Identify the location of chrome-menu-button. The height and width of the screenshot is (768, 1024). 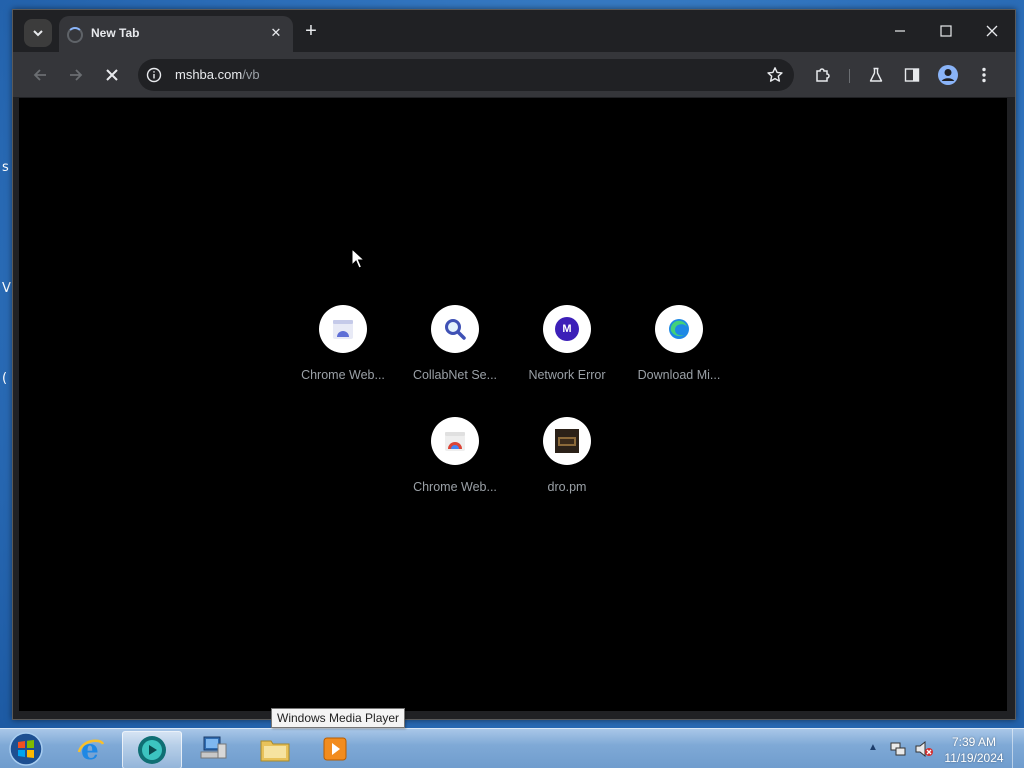
(984, 75).